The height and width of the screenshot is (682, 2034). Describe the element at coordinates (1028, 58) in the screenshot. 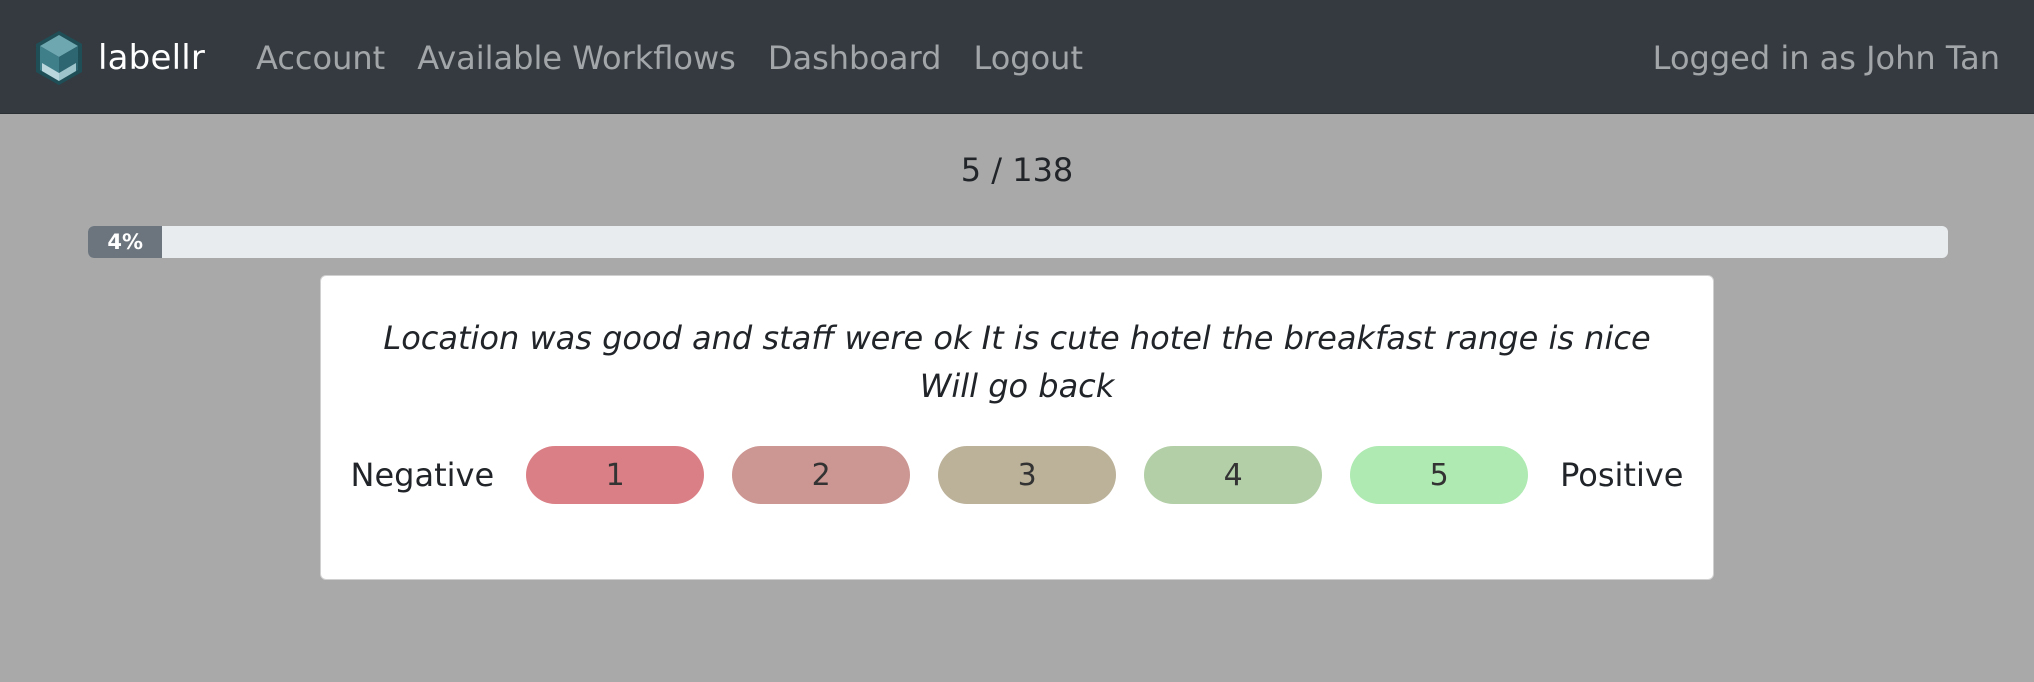

I see `nav-link-logout: Logout` at that location.